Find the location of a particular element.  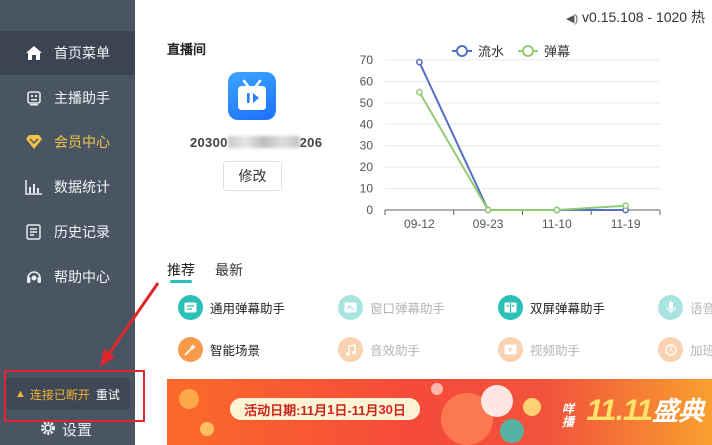

legend-label: 流水 is located at coordinates (491, 51).